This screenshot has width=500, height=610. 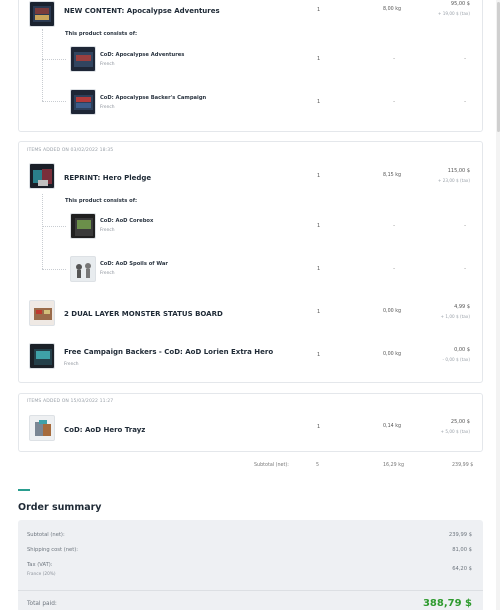 What do you see at coordinates (70, 150) in the screenshot?
I see `group-date-label: ITEMS ADDED ON 03/02/2022 18:35` at bounding box center [70, 150].